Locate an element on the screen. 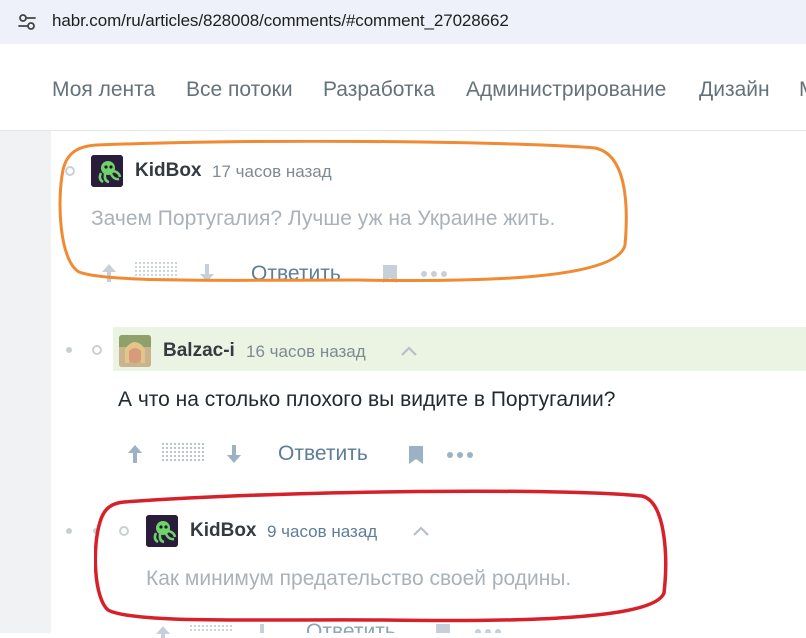 This screenshot has width=806, height=638. nav-item-more: М is located at coordinates (802, 90).